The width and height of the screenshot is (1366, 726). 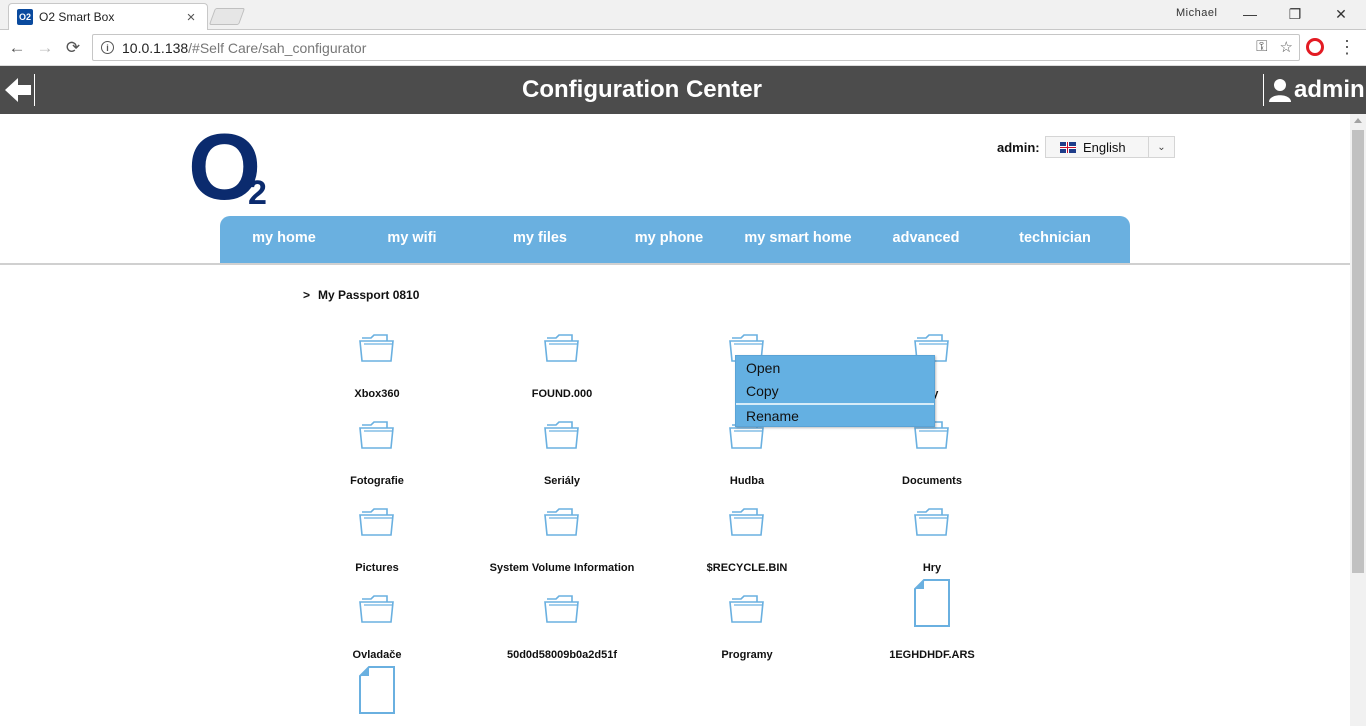 I want to click on language-value: English, so click(x=1104, y=147).